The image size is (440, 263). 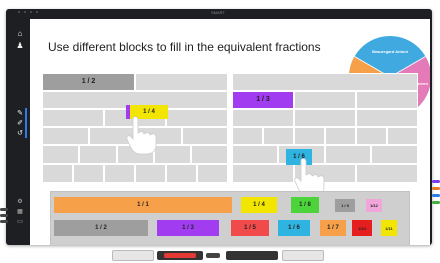 I want to click on user-switch-icon: ♟, so click(x=20, y=46).